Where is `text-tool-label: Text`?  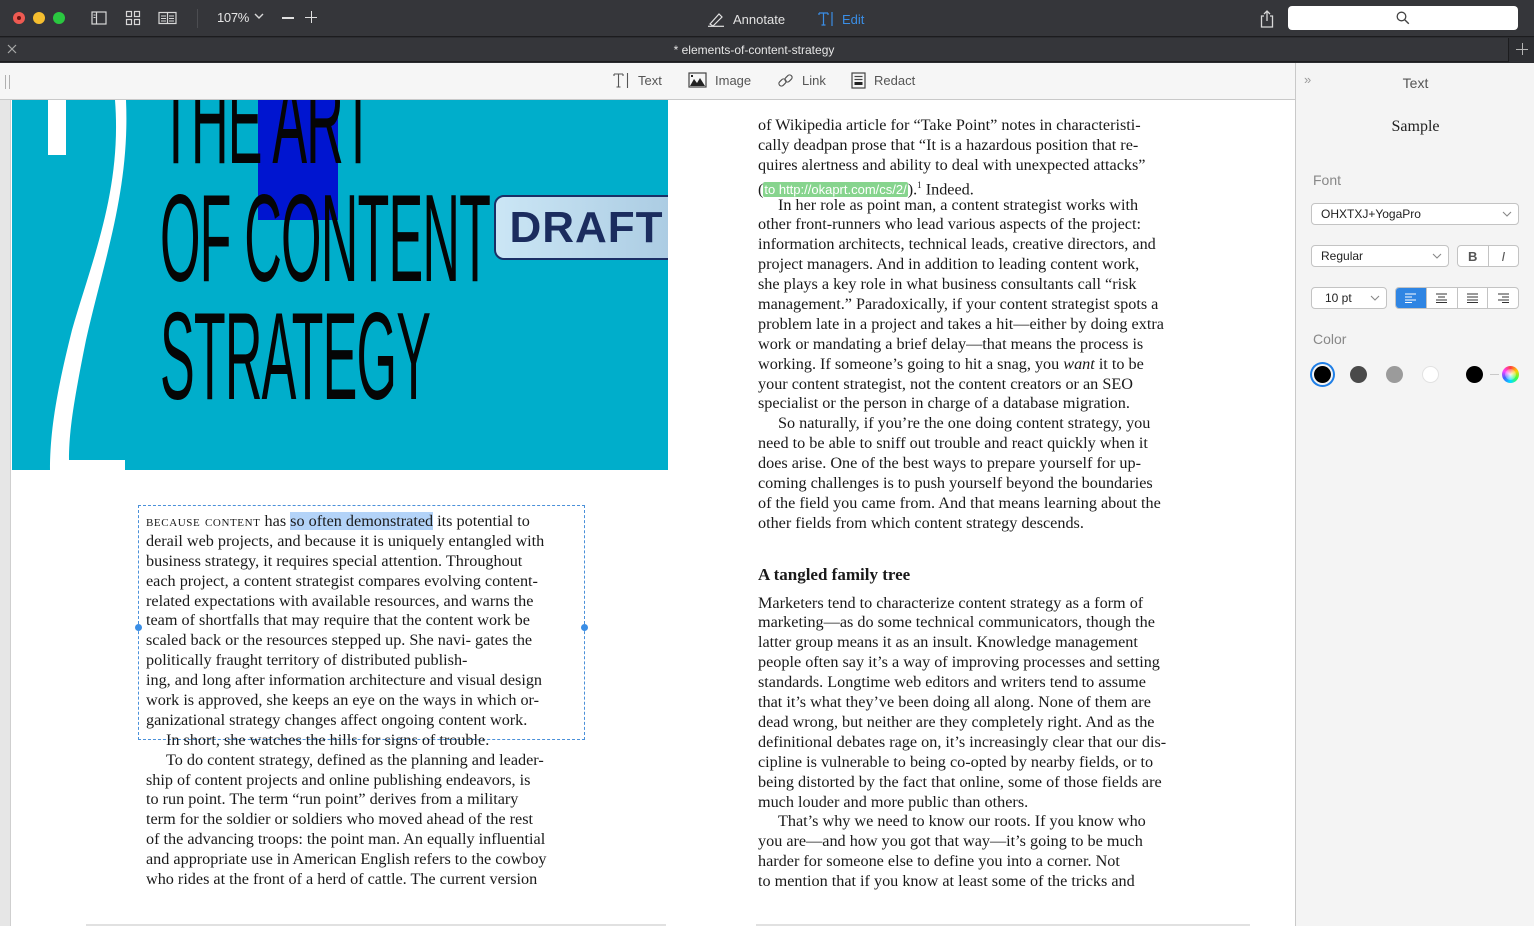
text-tool-label: Text is located at coordinates (650, 80).